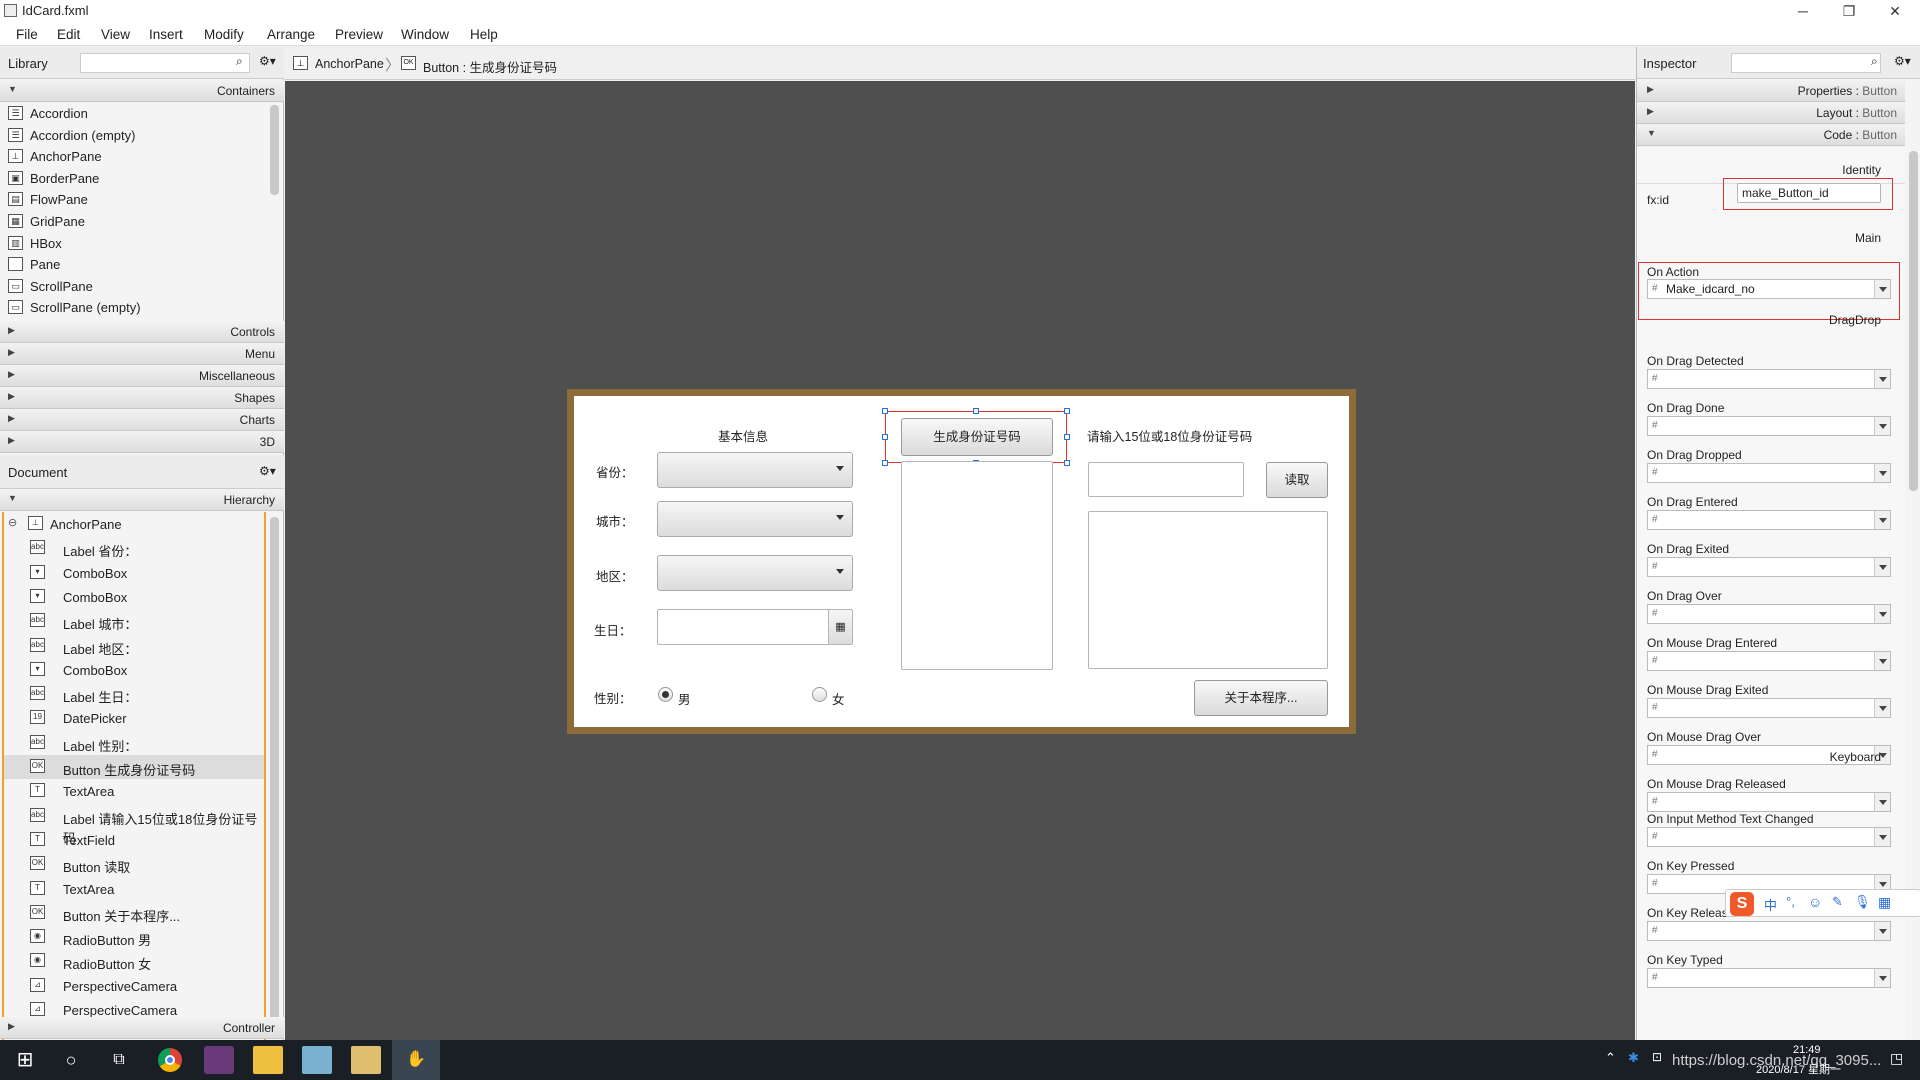  Describe the element at coordinates (755, 573) in the screenshot. I see `combobox-district` at that location.